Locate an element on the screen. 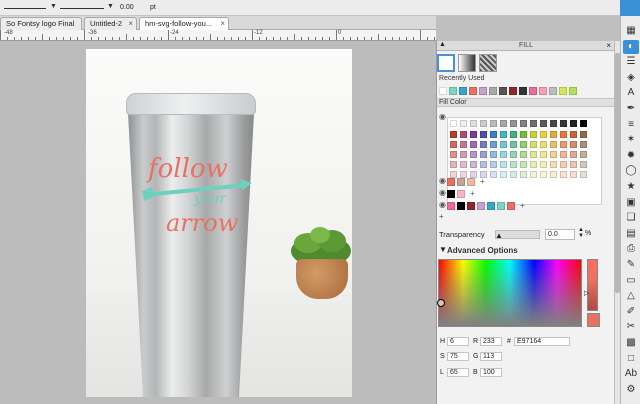  color-picker-field is located at coordinates (509, 293).